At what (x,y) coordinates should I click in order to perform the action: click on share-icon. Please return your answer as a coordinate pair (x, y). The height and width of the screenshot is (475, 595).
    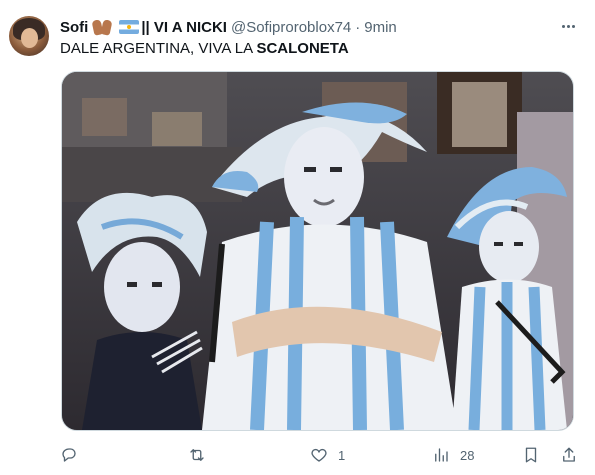
    Looking at the image, I should click on (569, 454).